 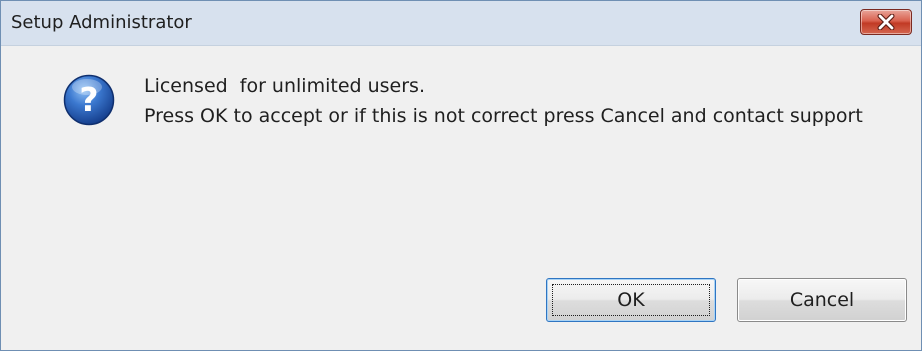 I want to click on cancel-button-label: Cancel, so click(x=822, y=300).